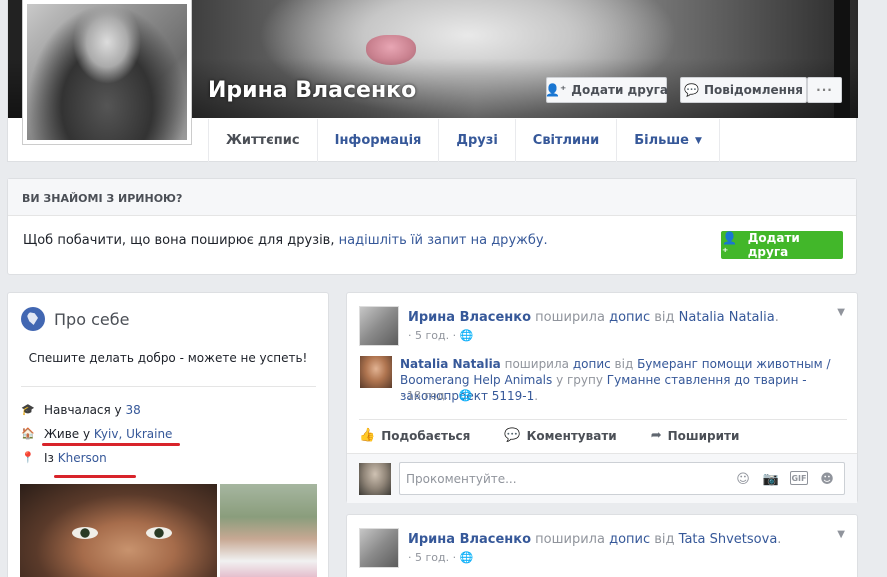  I want to click on comment-button: 💬 Коментувати, so click(560, 435).